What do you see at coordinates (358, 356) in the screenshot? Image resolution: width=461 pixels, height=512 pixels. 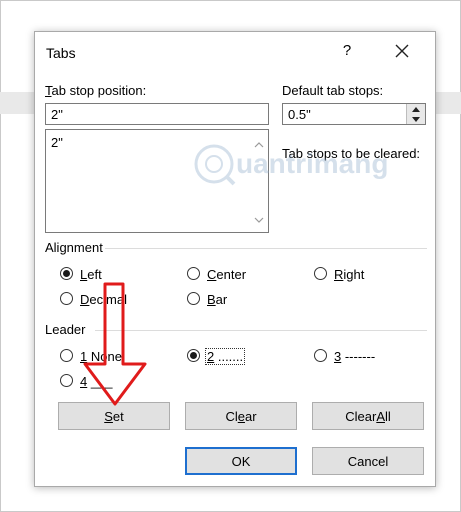 I see `leader-3-text: -------` at bounding box center [358, 356].